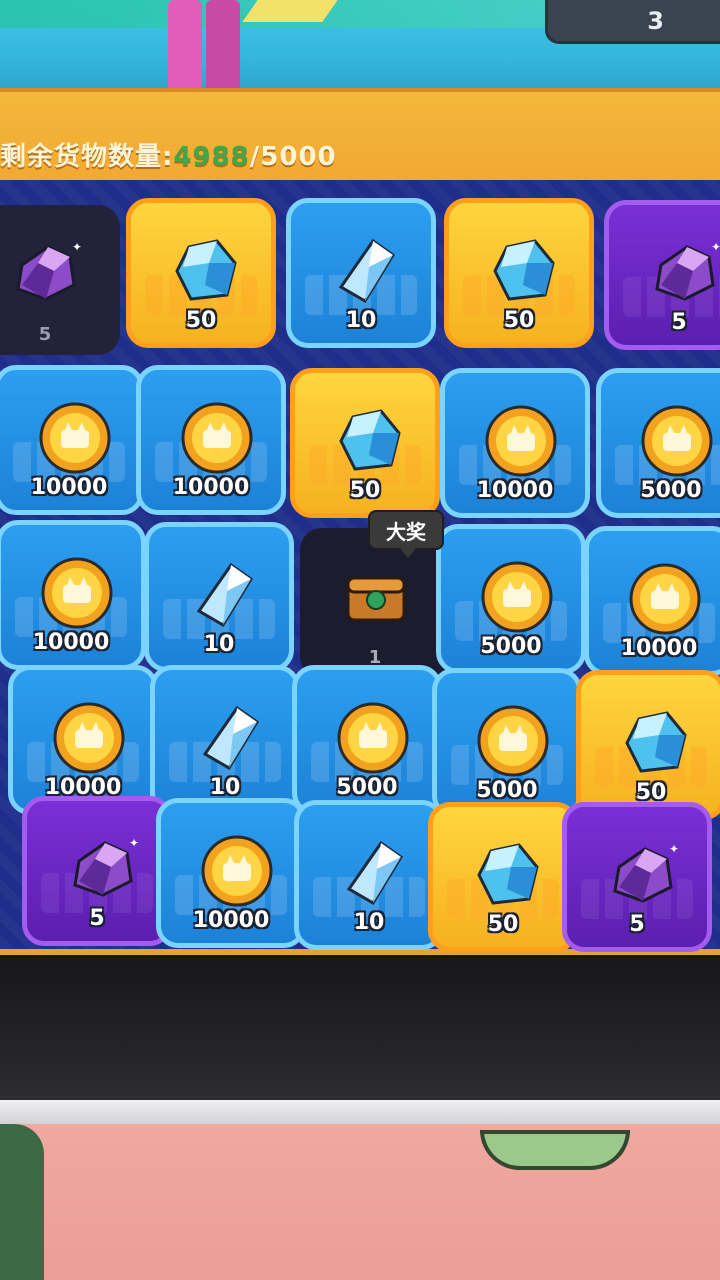 This screenshot has height=1280, width=720. What do you see at coordinates (376, 596) in the screenshot?
I see `chest-icon` at bounding box center [376, 596].